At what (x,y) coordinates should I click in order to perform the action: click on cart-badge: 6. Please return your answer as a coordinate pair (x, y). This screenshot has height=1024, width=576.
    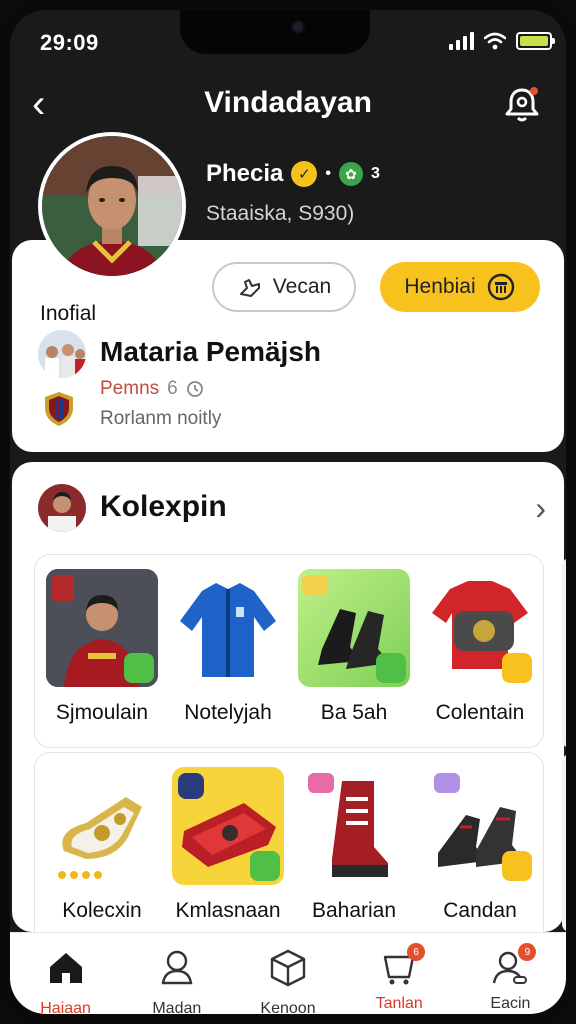
    Looking at the image, I should click on (416, 952).